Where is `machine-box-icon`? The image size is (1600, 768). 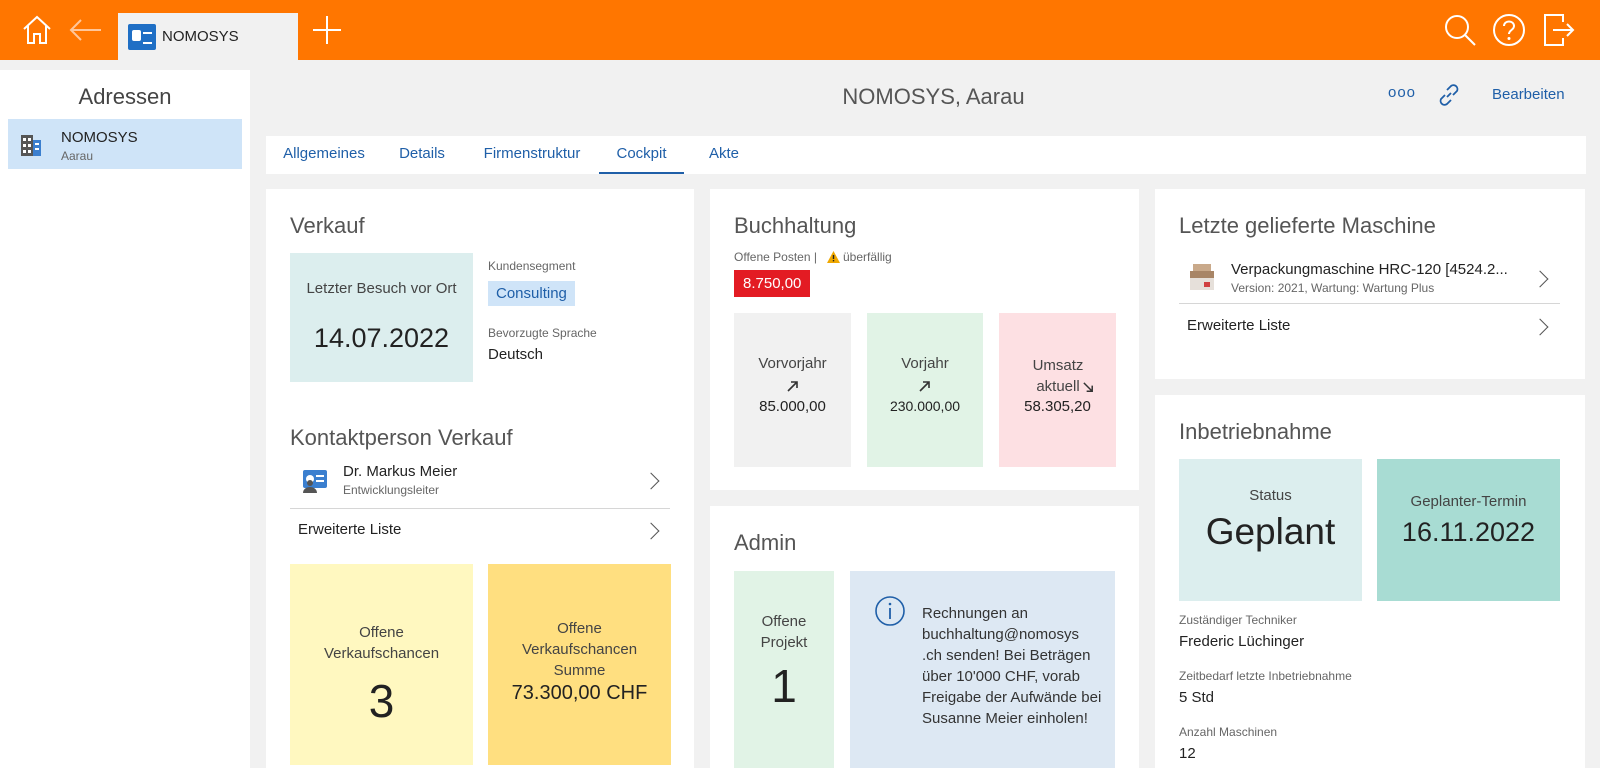
machine-box-icon is located at coordinates (1202, 277).